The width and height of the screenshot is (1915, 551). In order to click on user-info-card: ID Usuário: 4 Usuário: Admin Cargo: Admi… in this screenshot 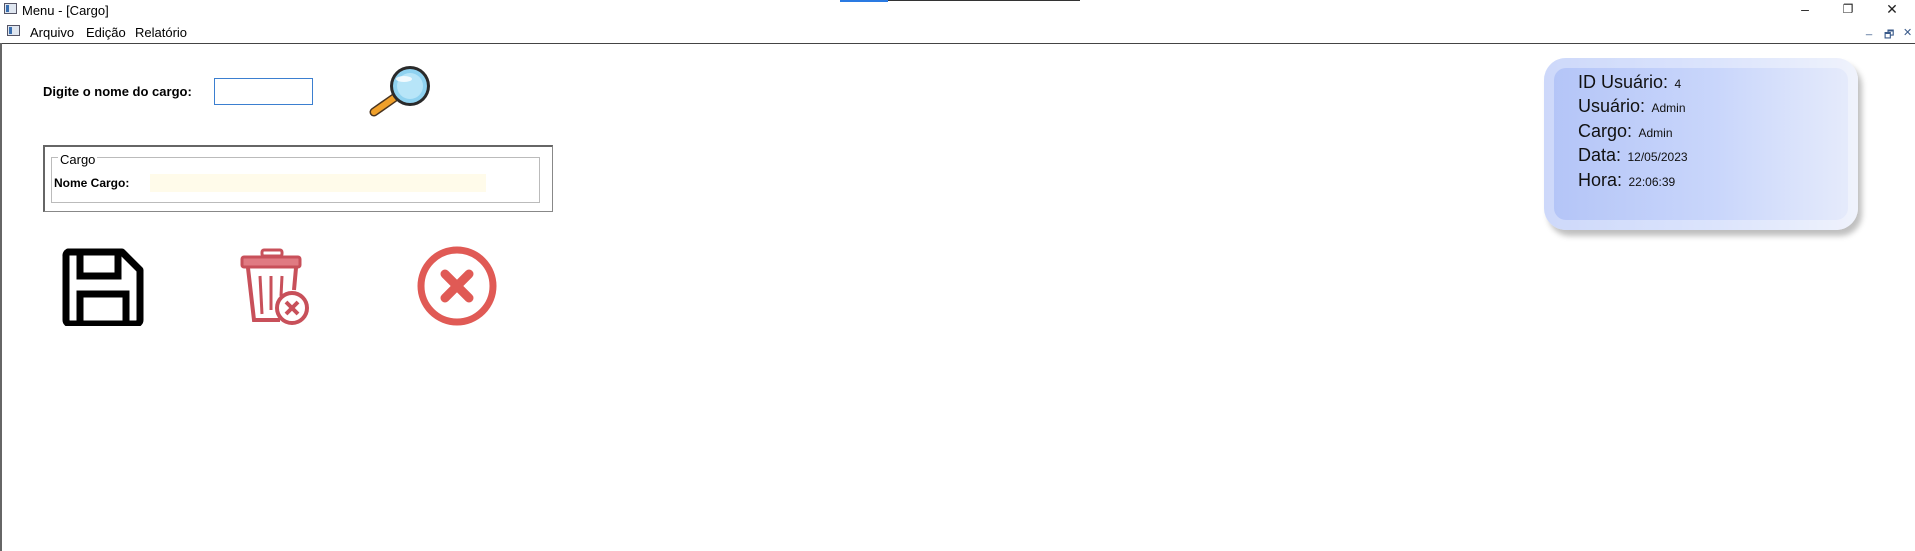, I will do `click(1701, 144)`.